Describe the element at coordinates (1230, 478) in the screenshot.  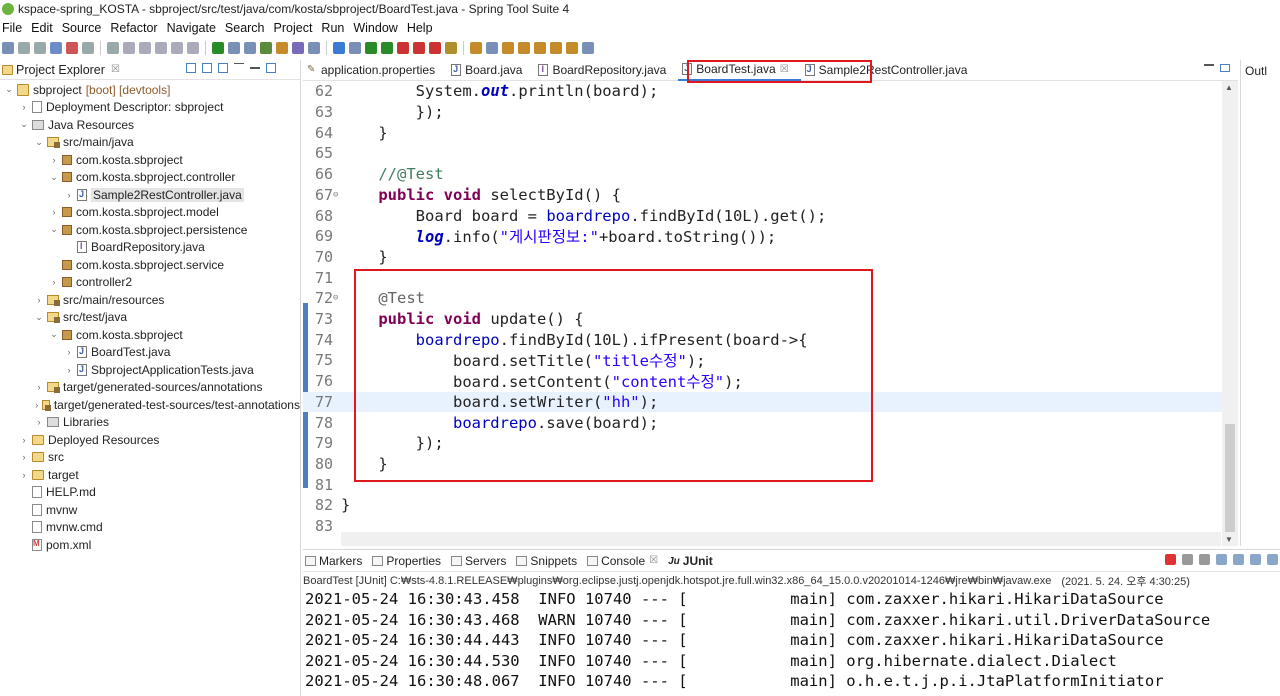
I see `scroll-thumb` at that location.